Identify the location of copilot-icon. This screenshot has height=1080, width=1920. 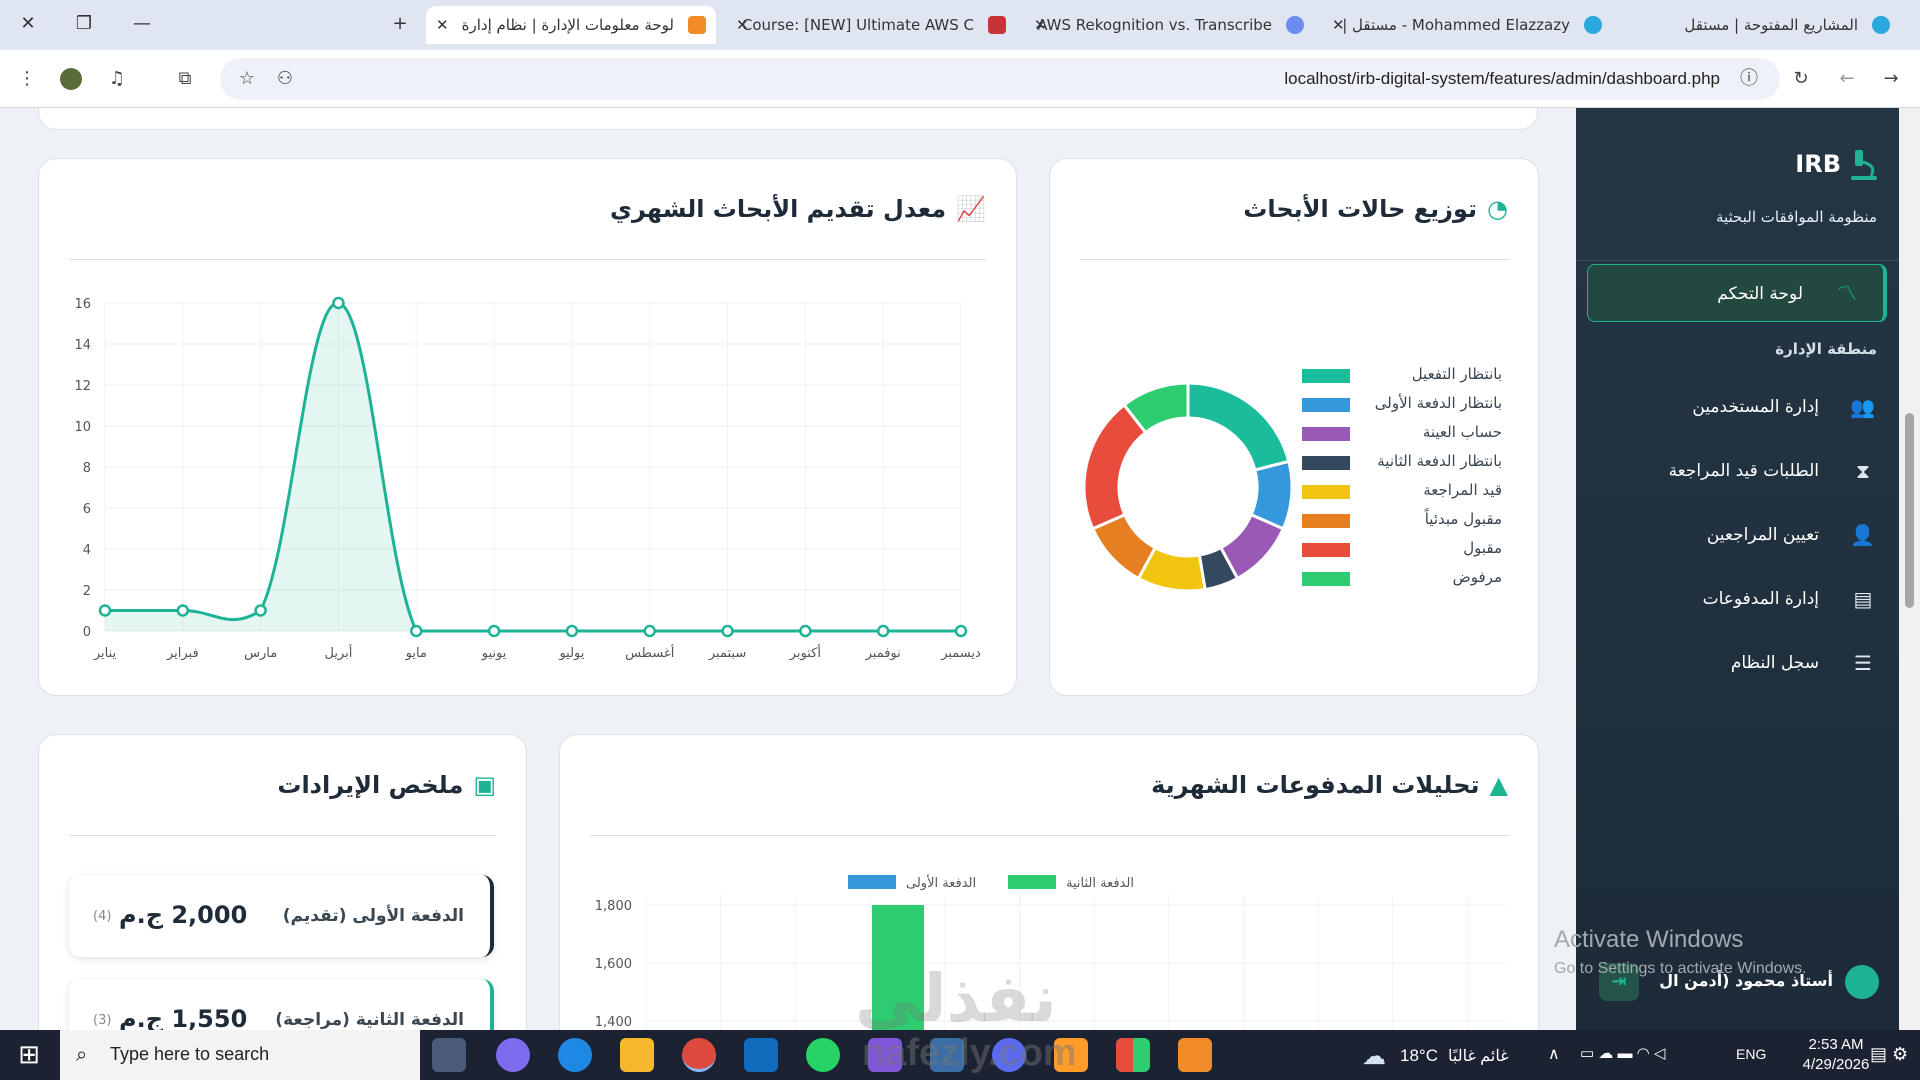
(513, 1055).